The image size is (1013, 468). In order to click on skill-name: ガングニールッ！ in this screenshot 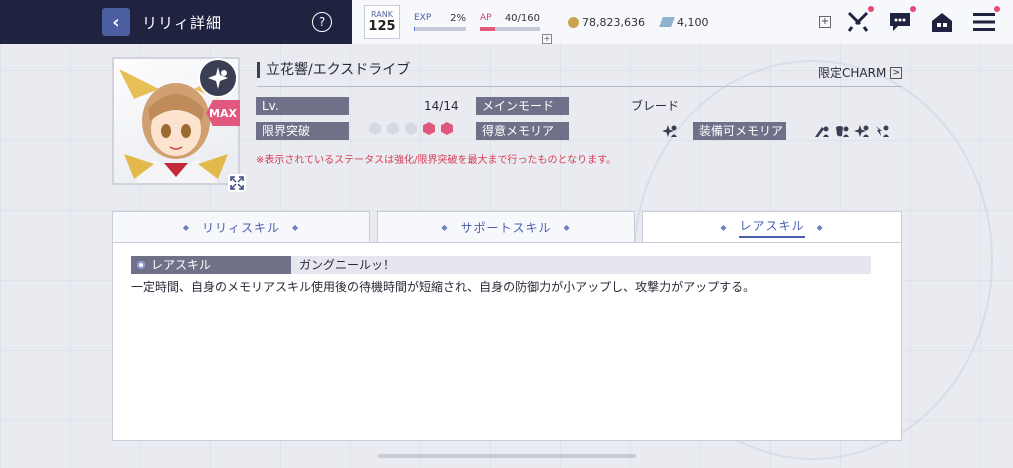, I will do `click(581, 265)`.